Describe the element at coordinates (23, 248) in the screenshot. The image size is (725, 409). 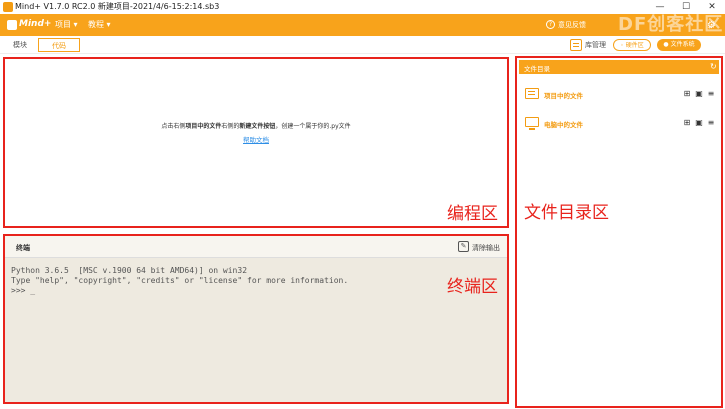
I see `terminal-title: 终端` at that location.